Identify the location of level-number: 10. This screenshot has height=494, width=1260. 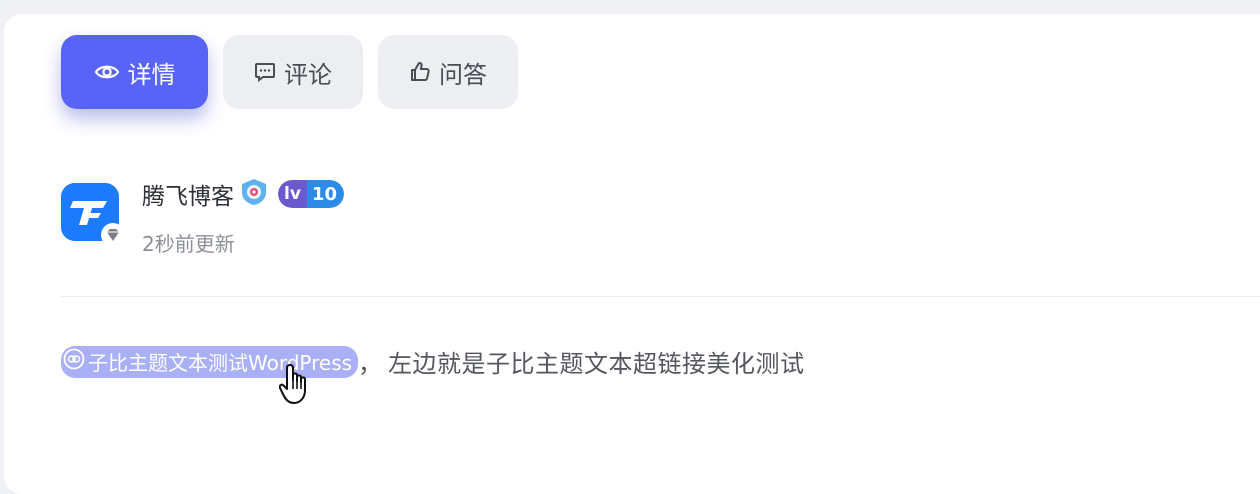
(325, 194).